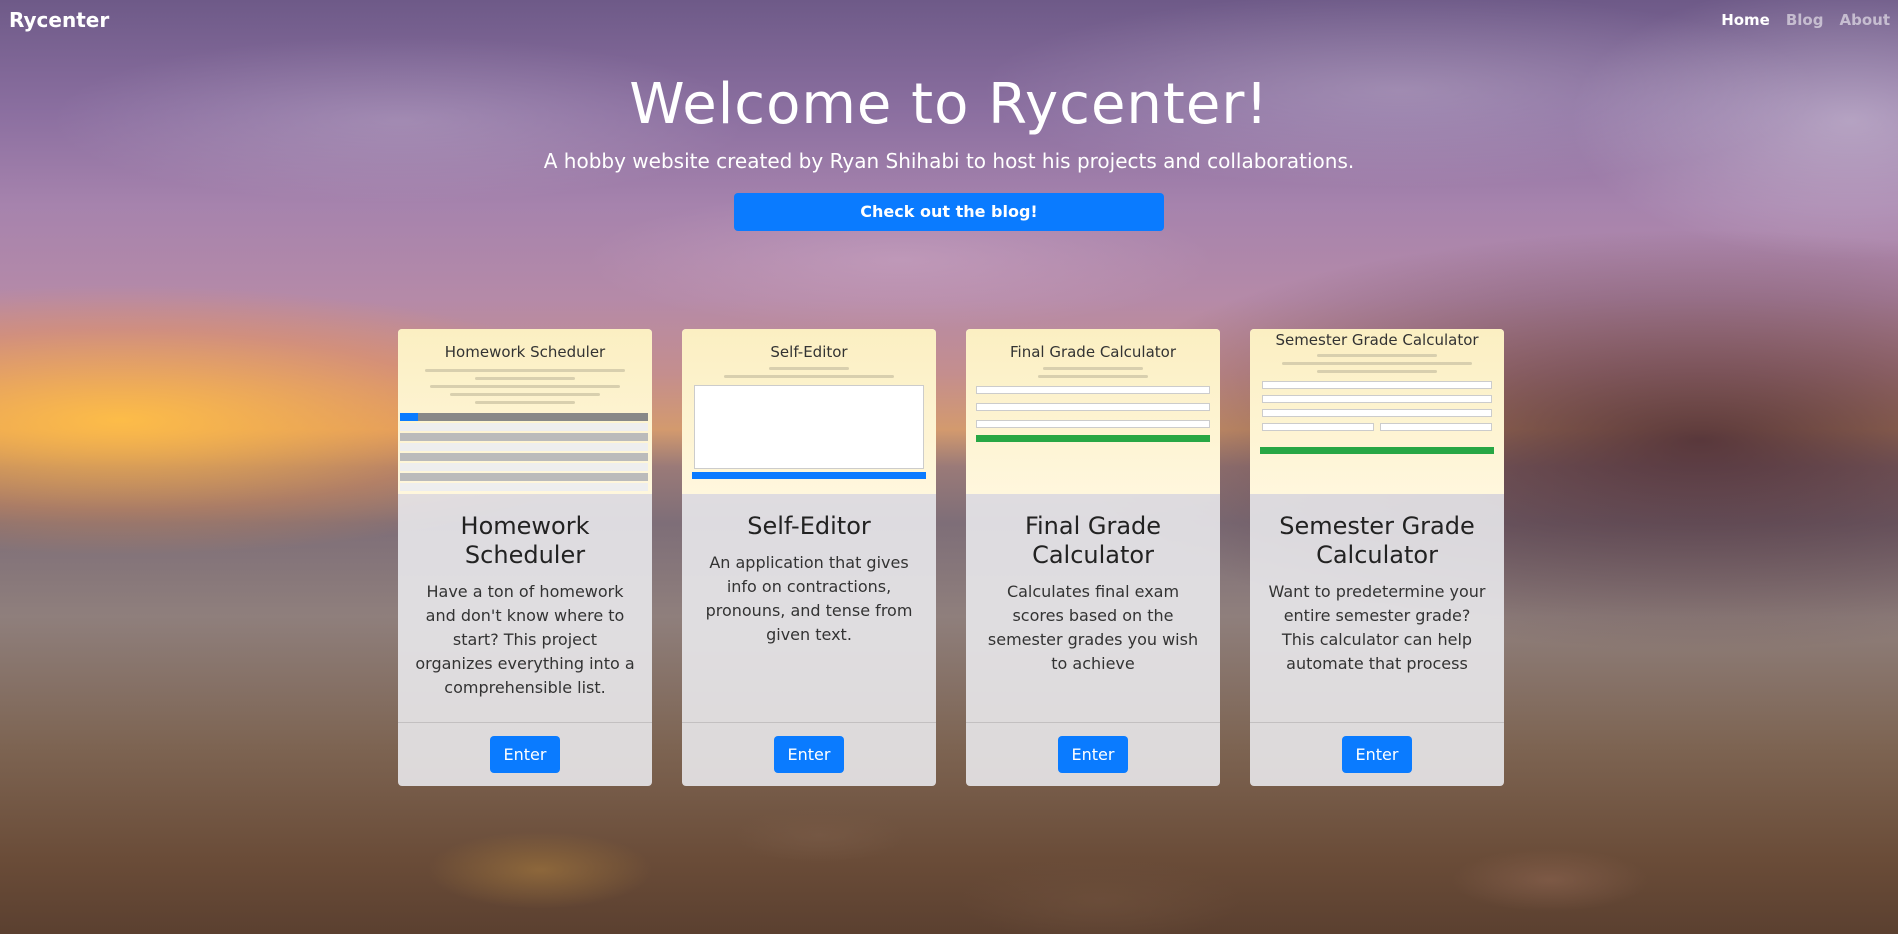 The width and height of the screenshot is (1898, 934). I want to click on card-title: Homework Scheduler, so click(525, 540).